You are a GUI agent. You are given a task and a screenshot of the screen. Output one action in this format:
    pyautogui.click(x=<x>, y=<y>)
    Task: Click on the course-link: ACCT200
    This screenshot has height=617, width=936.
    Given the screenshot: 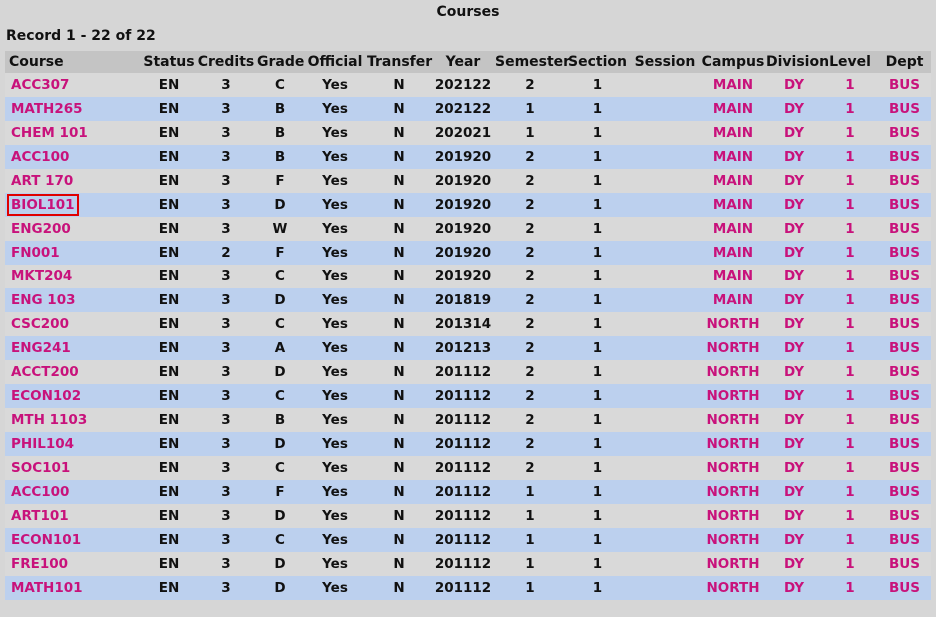 What is the action you would take?
    pyautogui.click(x=45, y=372)
    